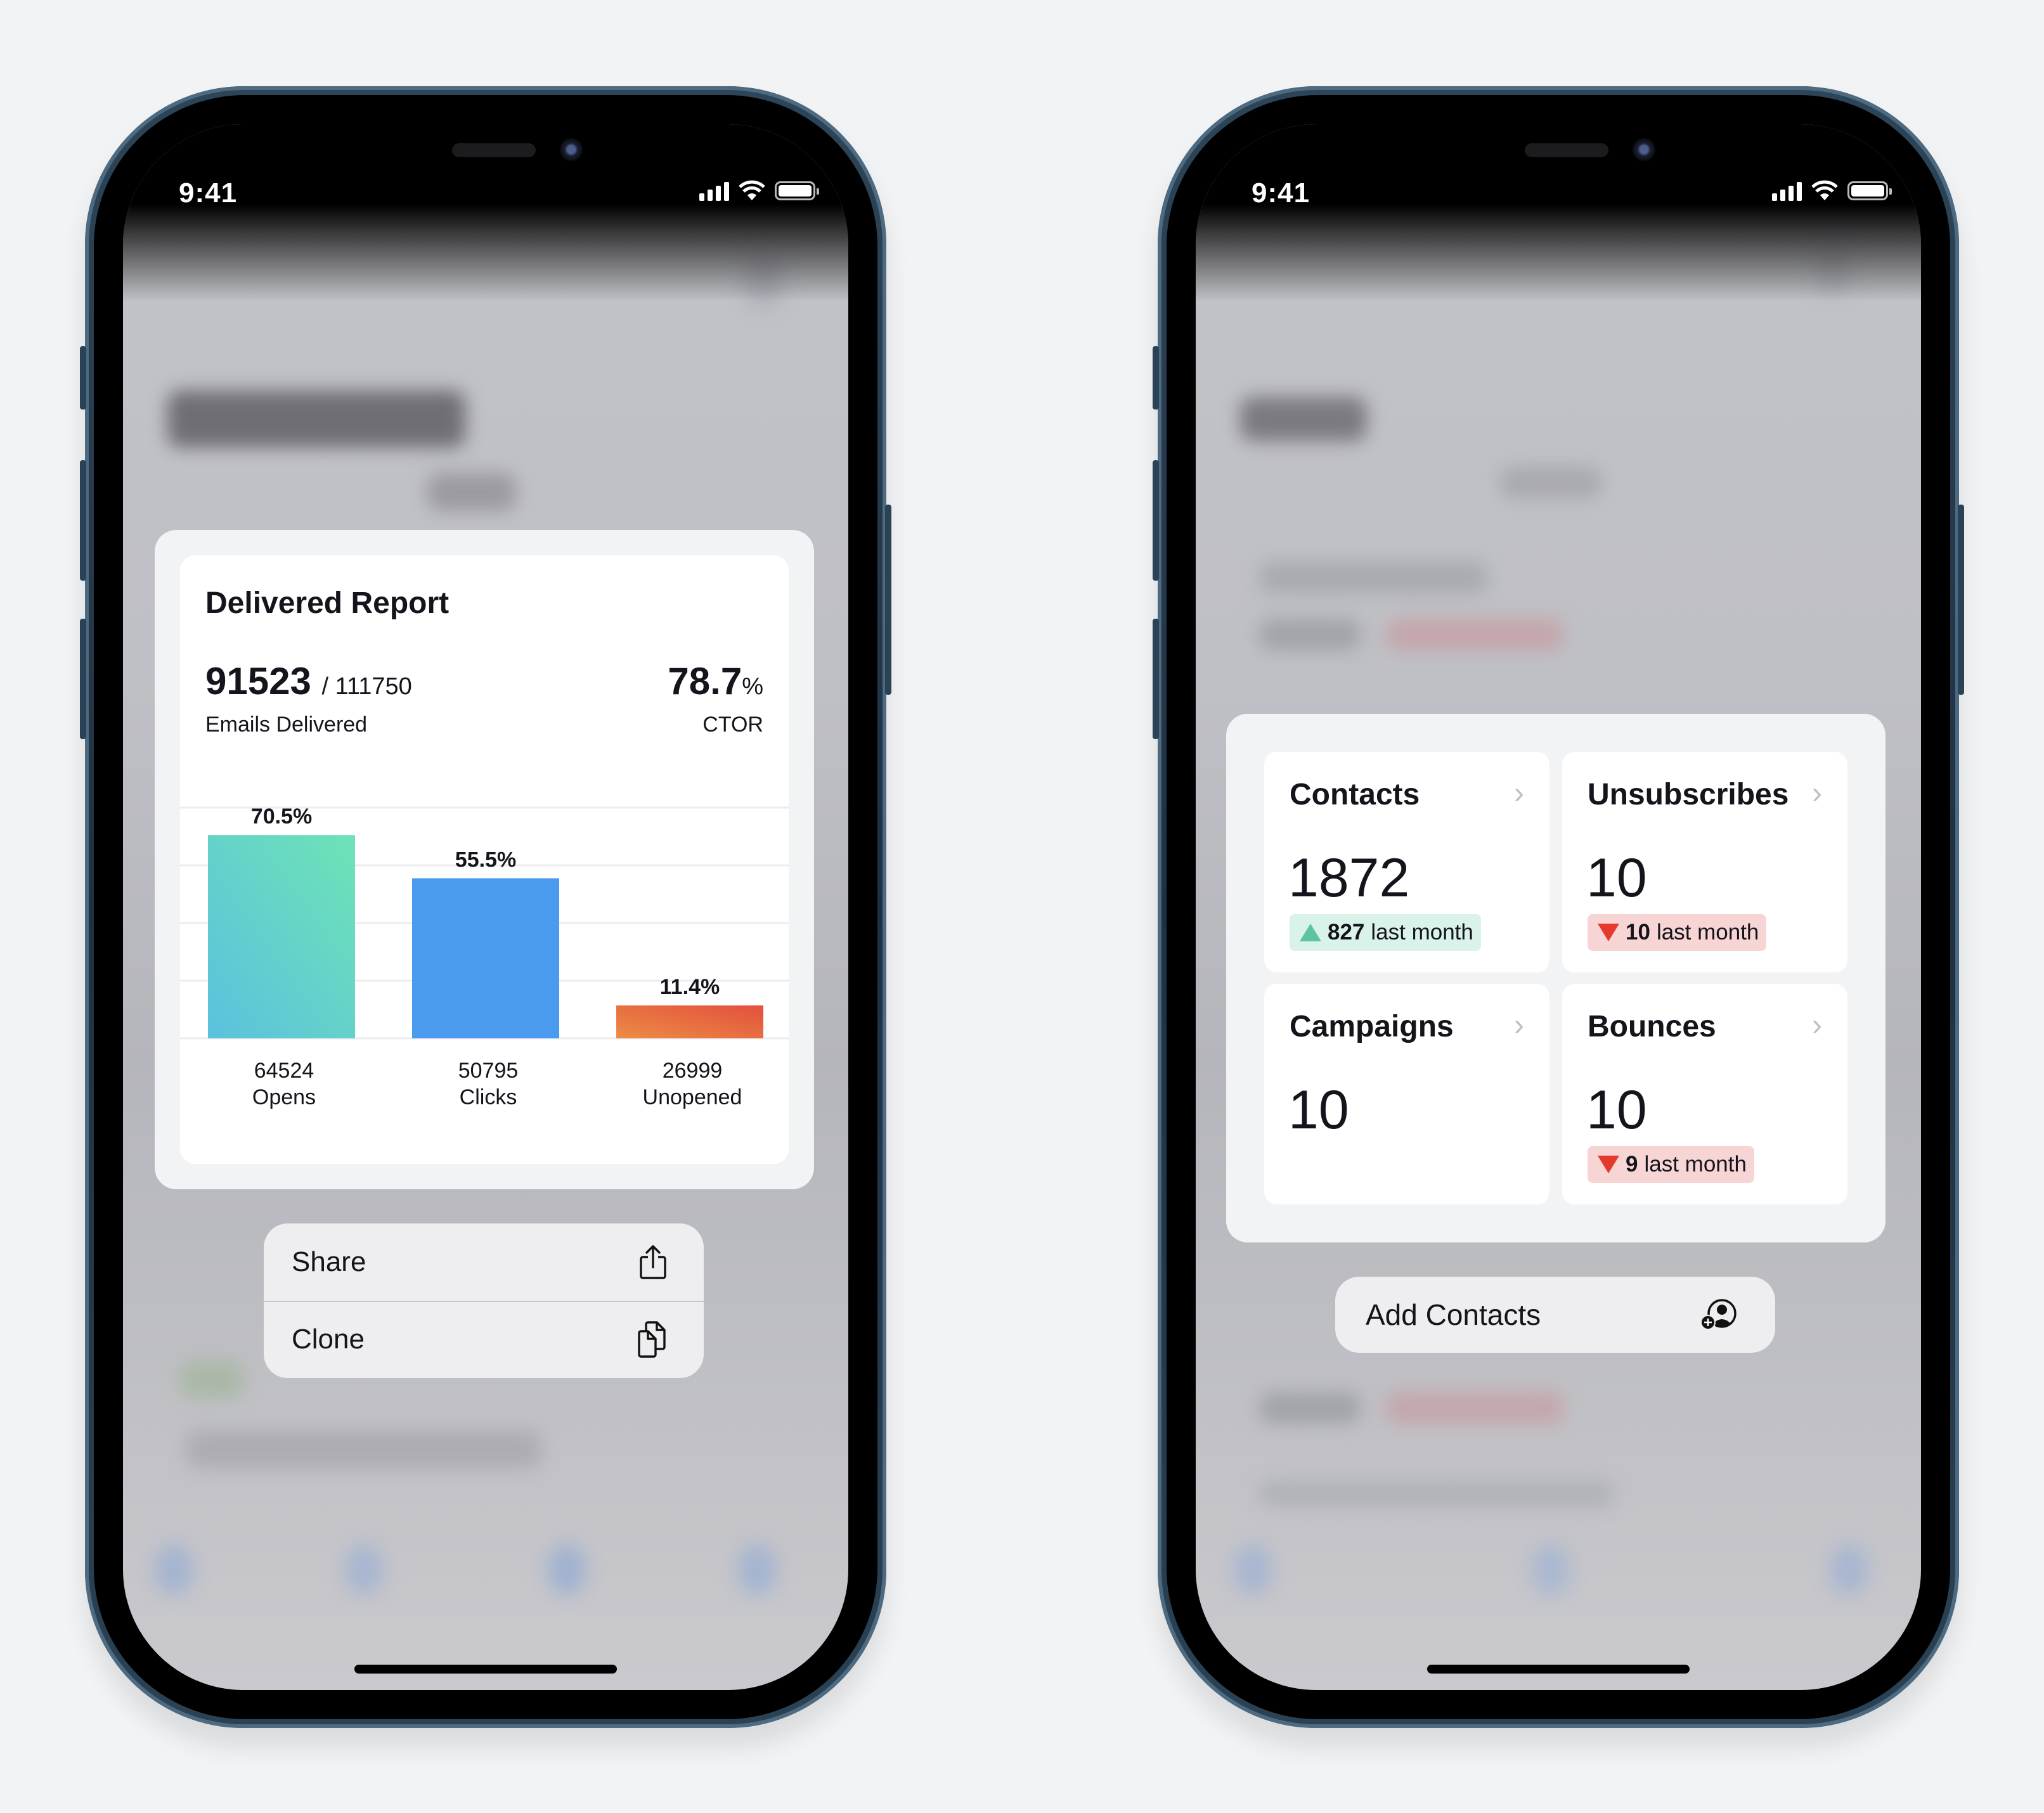 This screenshot has height=1813, width=2044. Describe the element at coordinates (753, 686) in the screenshot. I see `ctor-unit: %` at that location.